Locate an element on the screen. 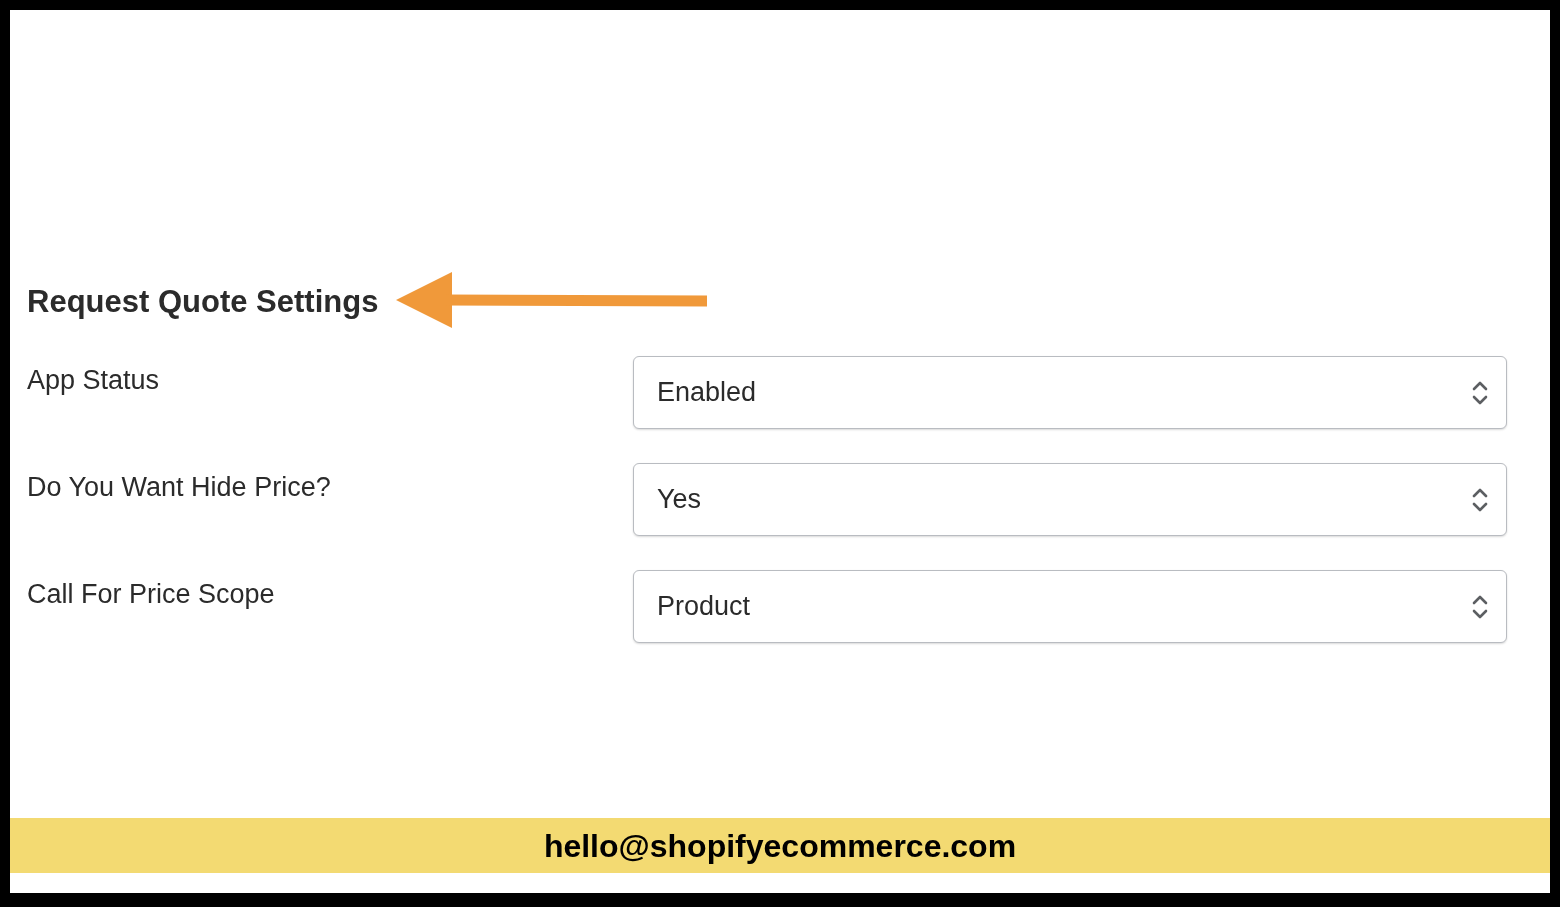  field-label: App Status is located at coordinates (94, 380).